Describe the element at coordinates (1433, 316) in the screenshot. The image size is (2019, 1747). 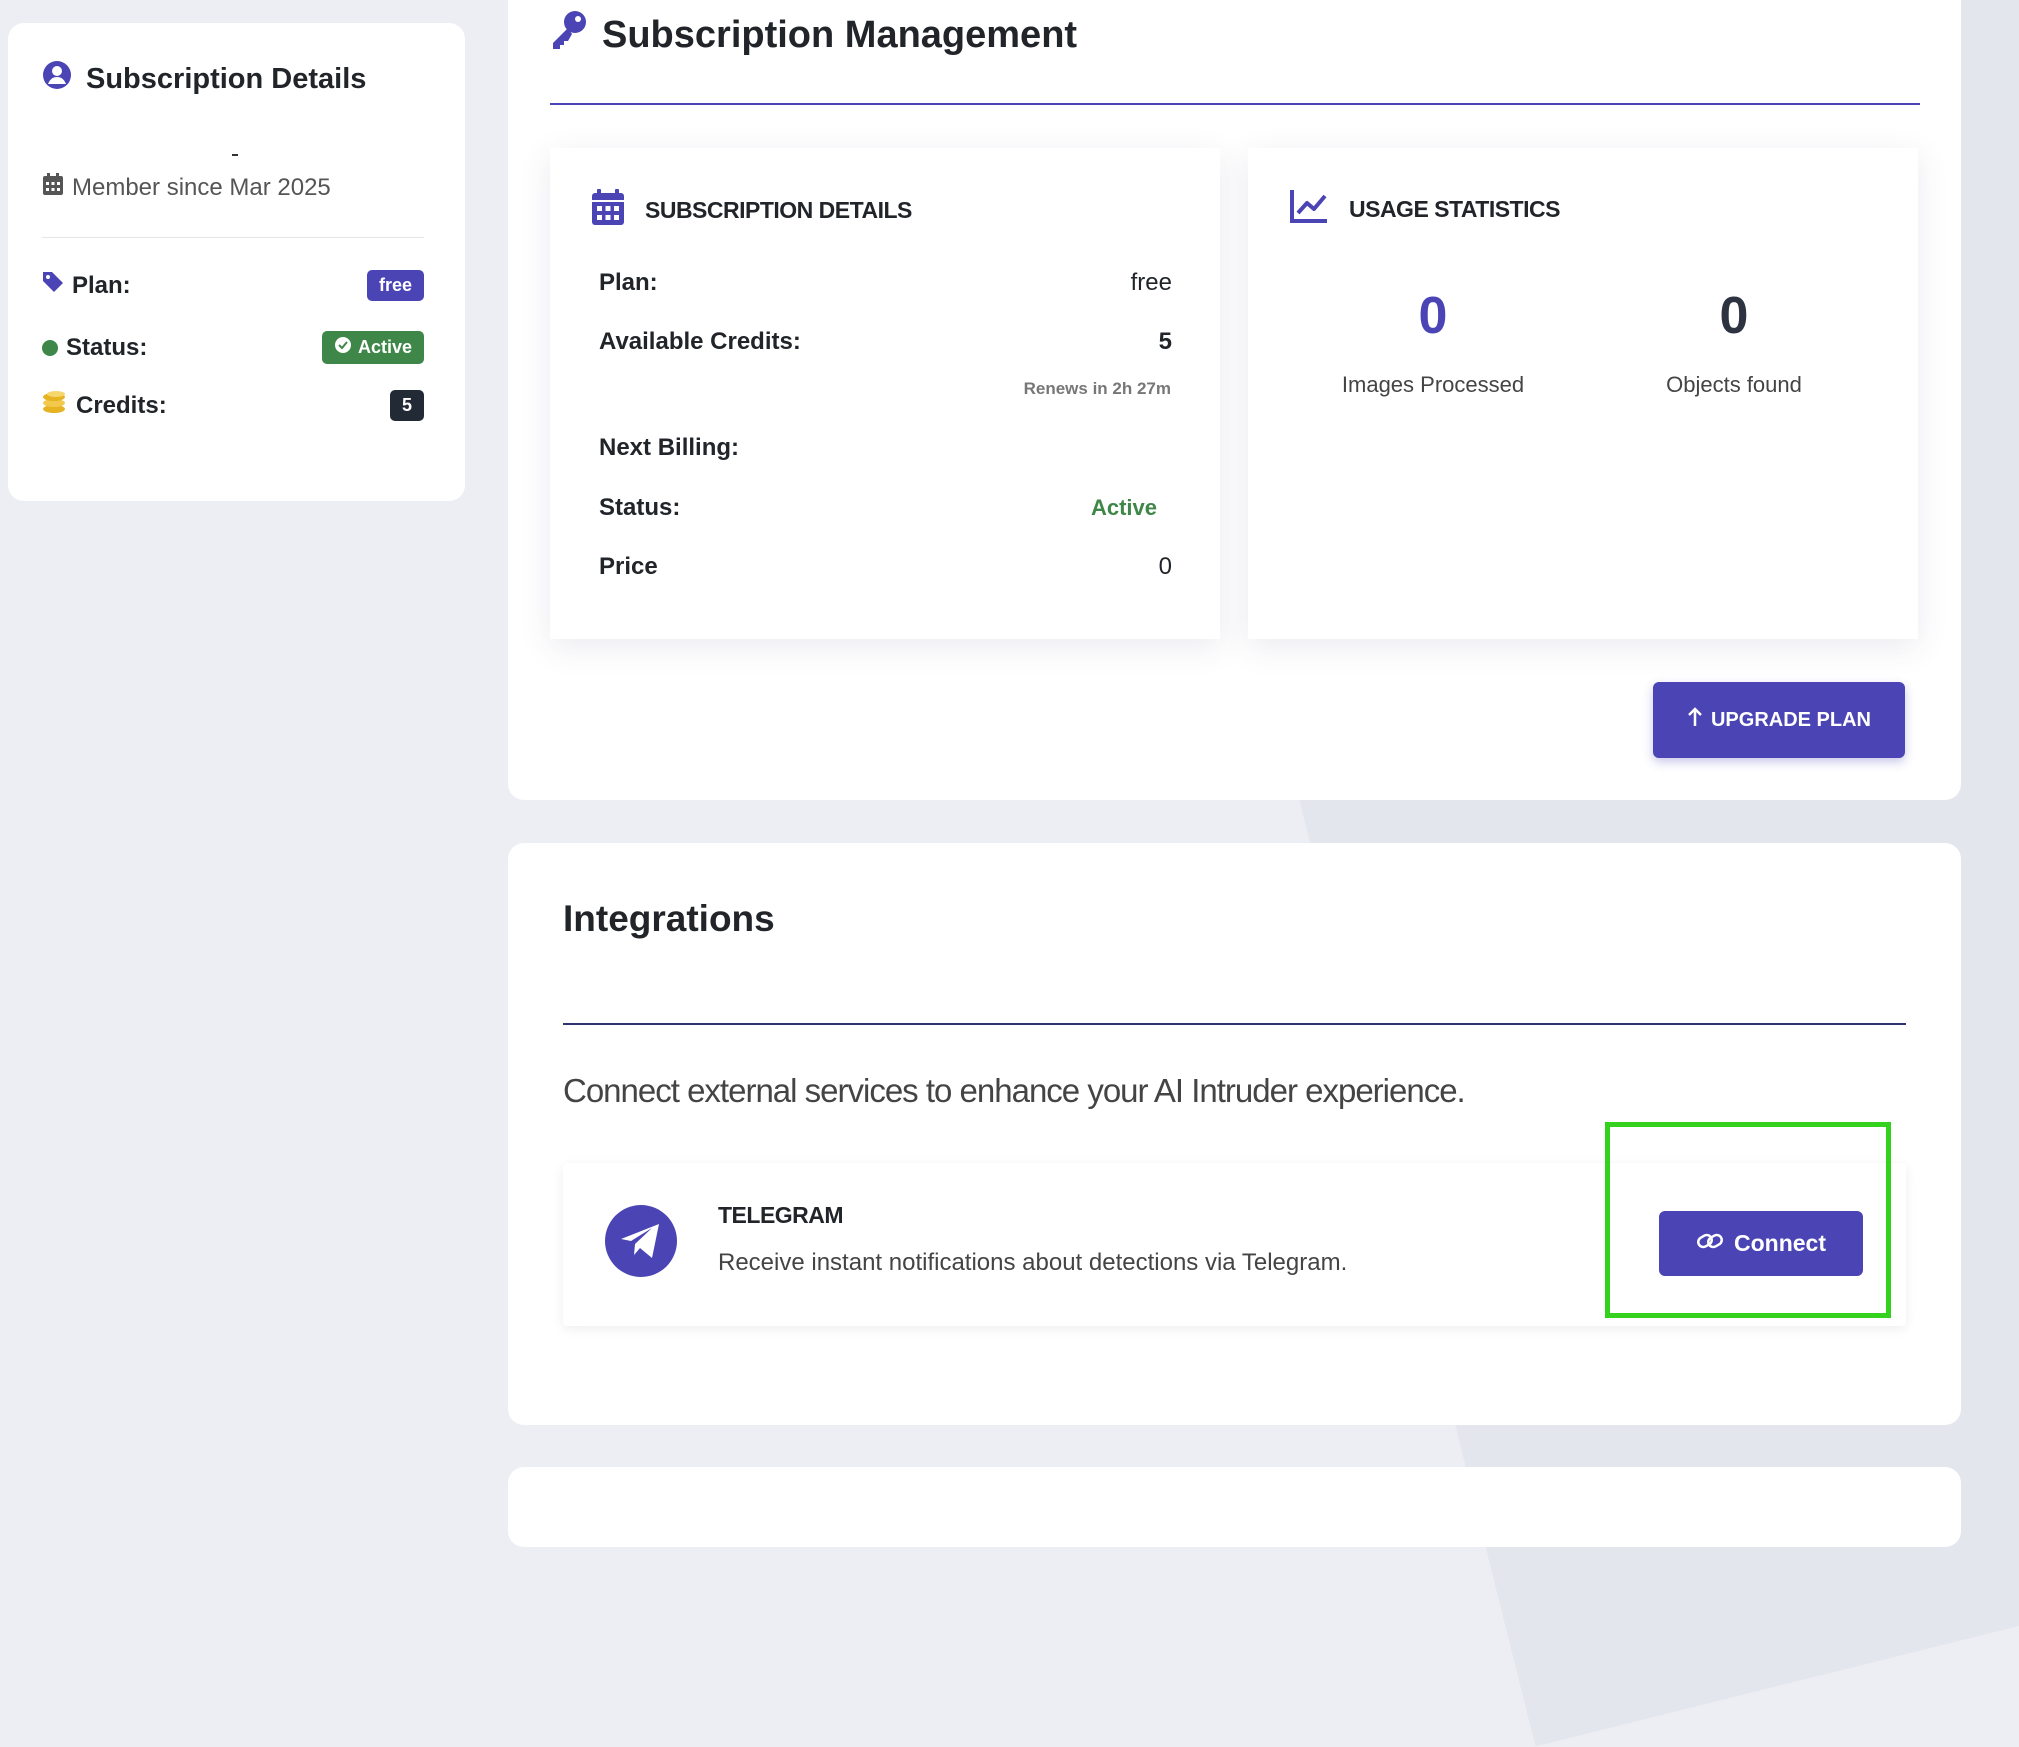
I see `images-processed-value: 0` at that location.